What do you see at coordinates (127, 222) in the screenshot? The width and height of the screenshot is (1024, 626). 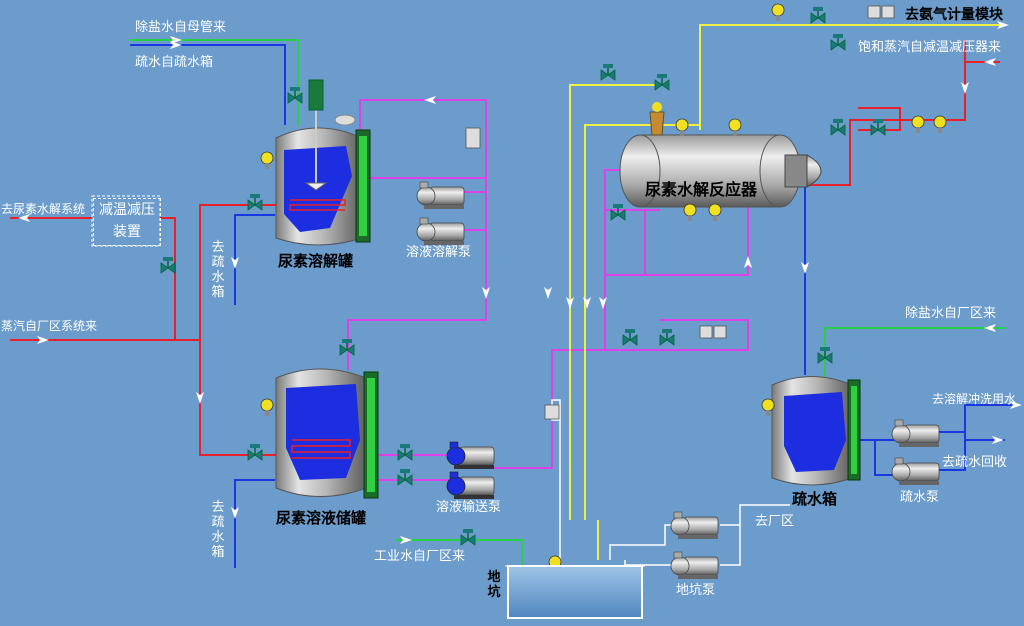 I see `label-desuper: 减温减压装置` at bounding box center [127, 222].